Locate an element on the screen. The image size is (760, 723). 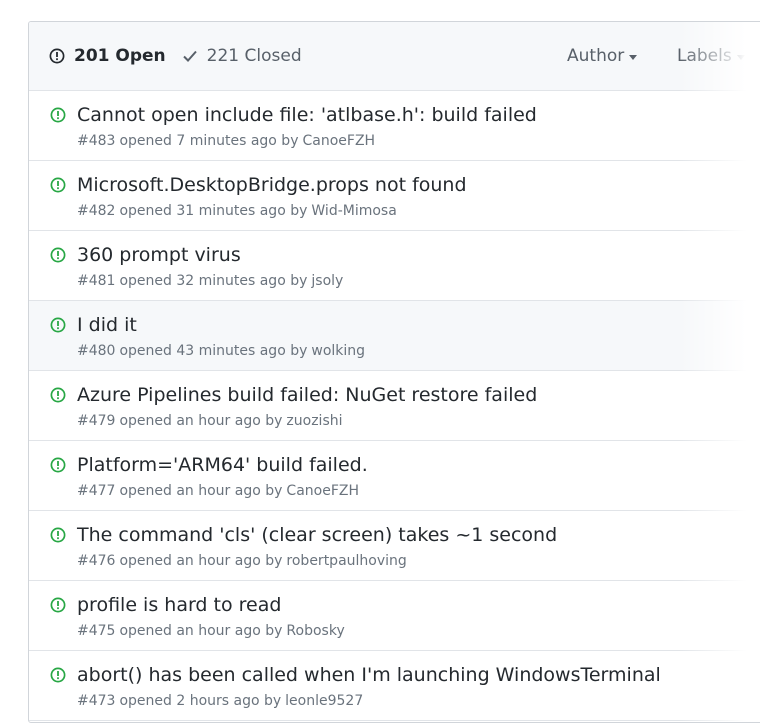
issue-author-link: zuozishi is located at coordinates (314, 421).